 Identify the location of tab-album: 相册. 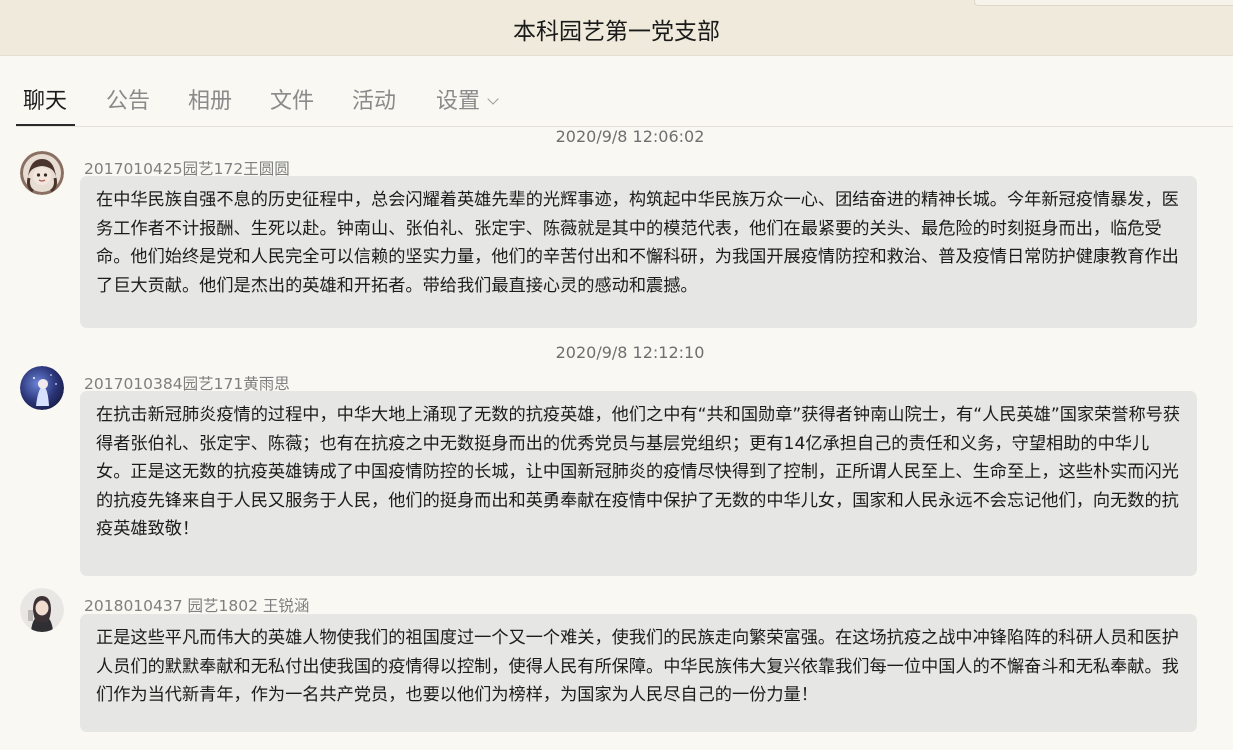
(210, 99).